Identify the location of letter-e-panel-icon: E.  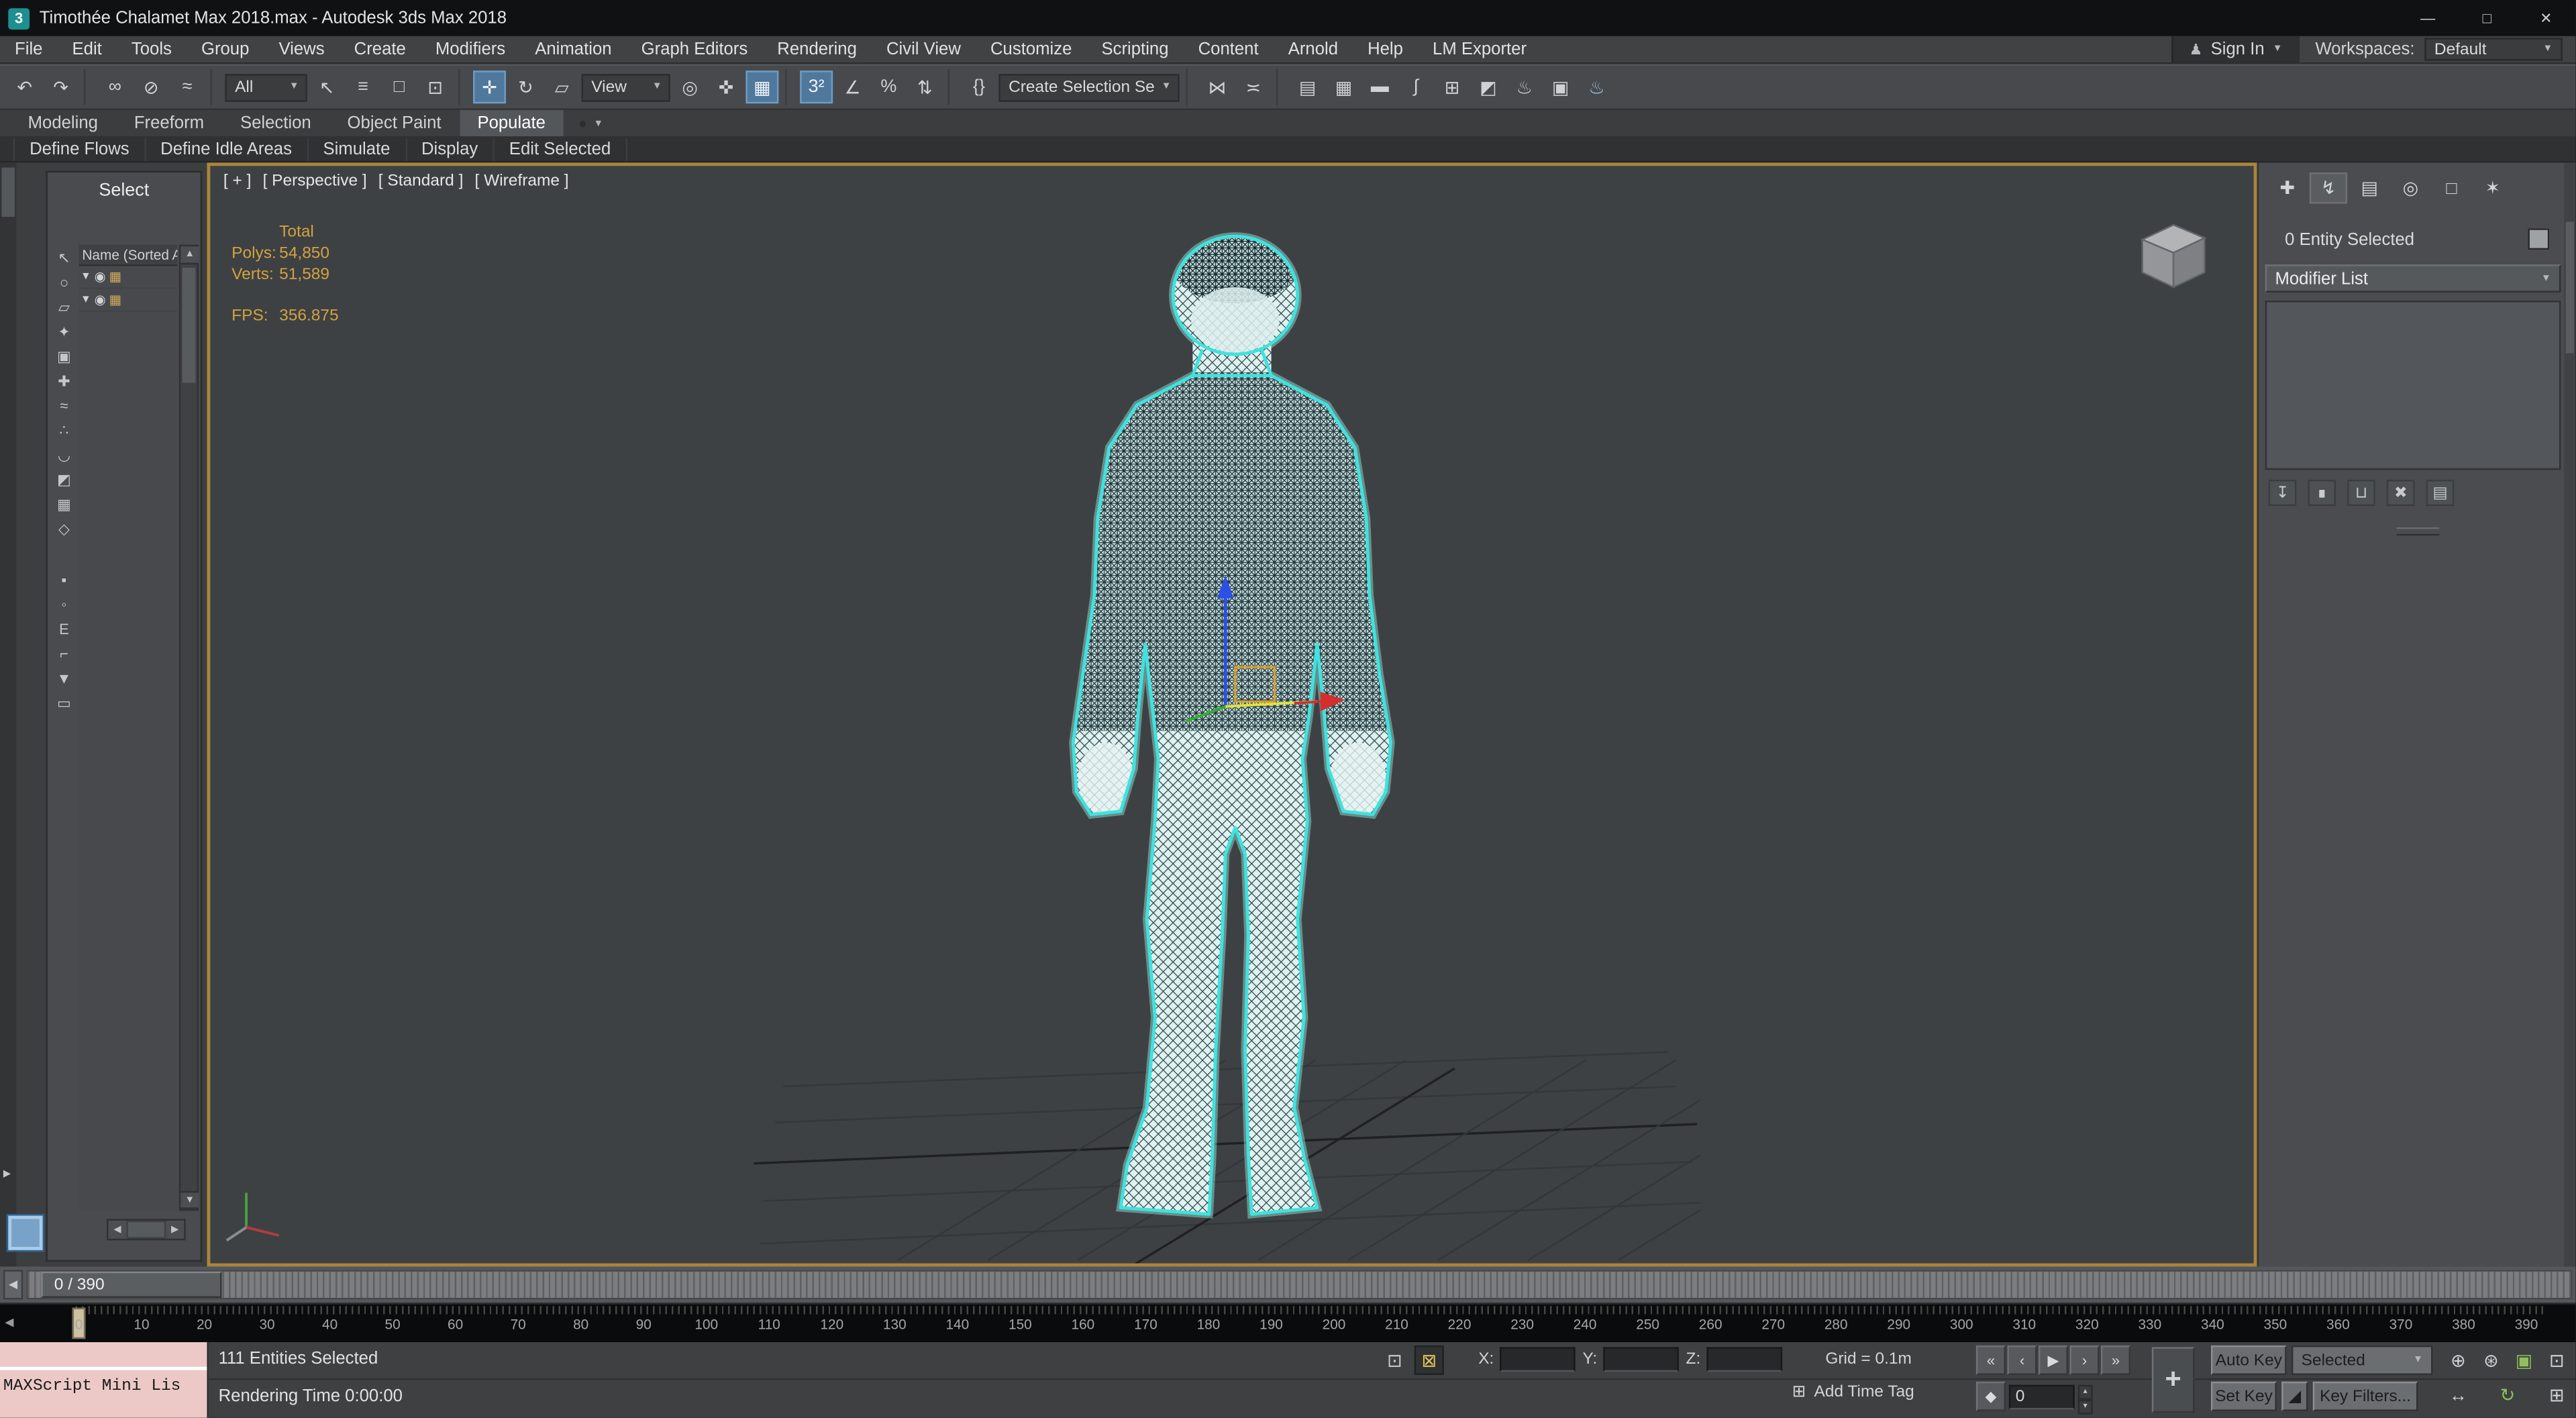
(63, 628).